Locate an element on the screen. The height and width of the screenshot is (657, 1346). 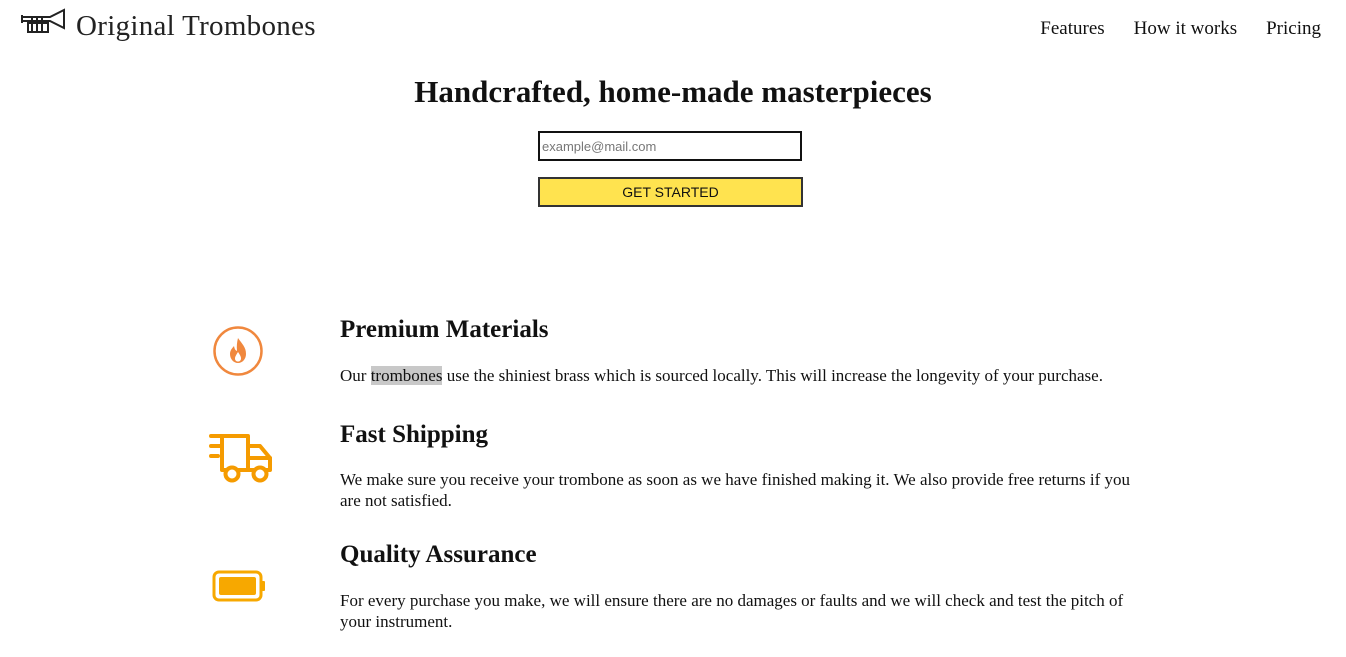
get-started-button: GET STARTED is located at coordinates (670, 192).